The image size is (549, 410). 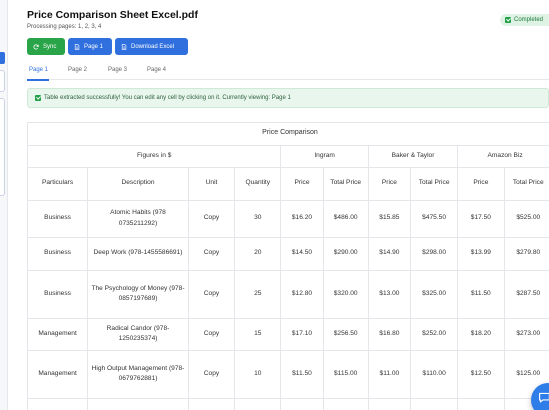 What do you see at coordinates (64, 27) in the screenshot?
I see `processing-pages-text: Processing pages: 1, 2, 3, 4` at bounding box center [64, 27].